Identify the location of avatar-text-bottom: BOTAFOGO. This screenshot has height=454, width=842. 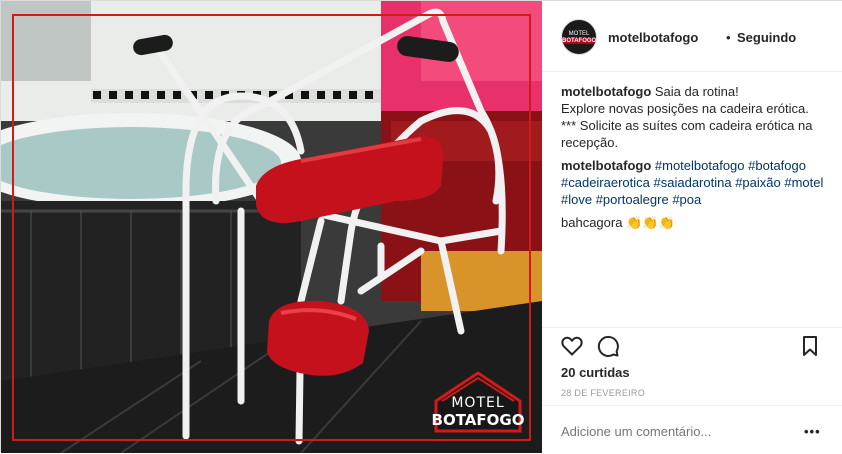
(579, 41).